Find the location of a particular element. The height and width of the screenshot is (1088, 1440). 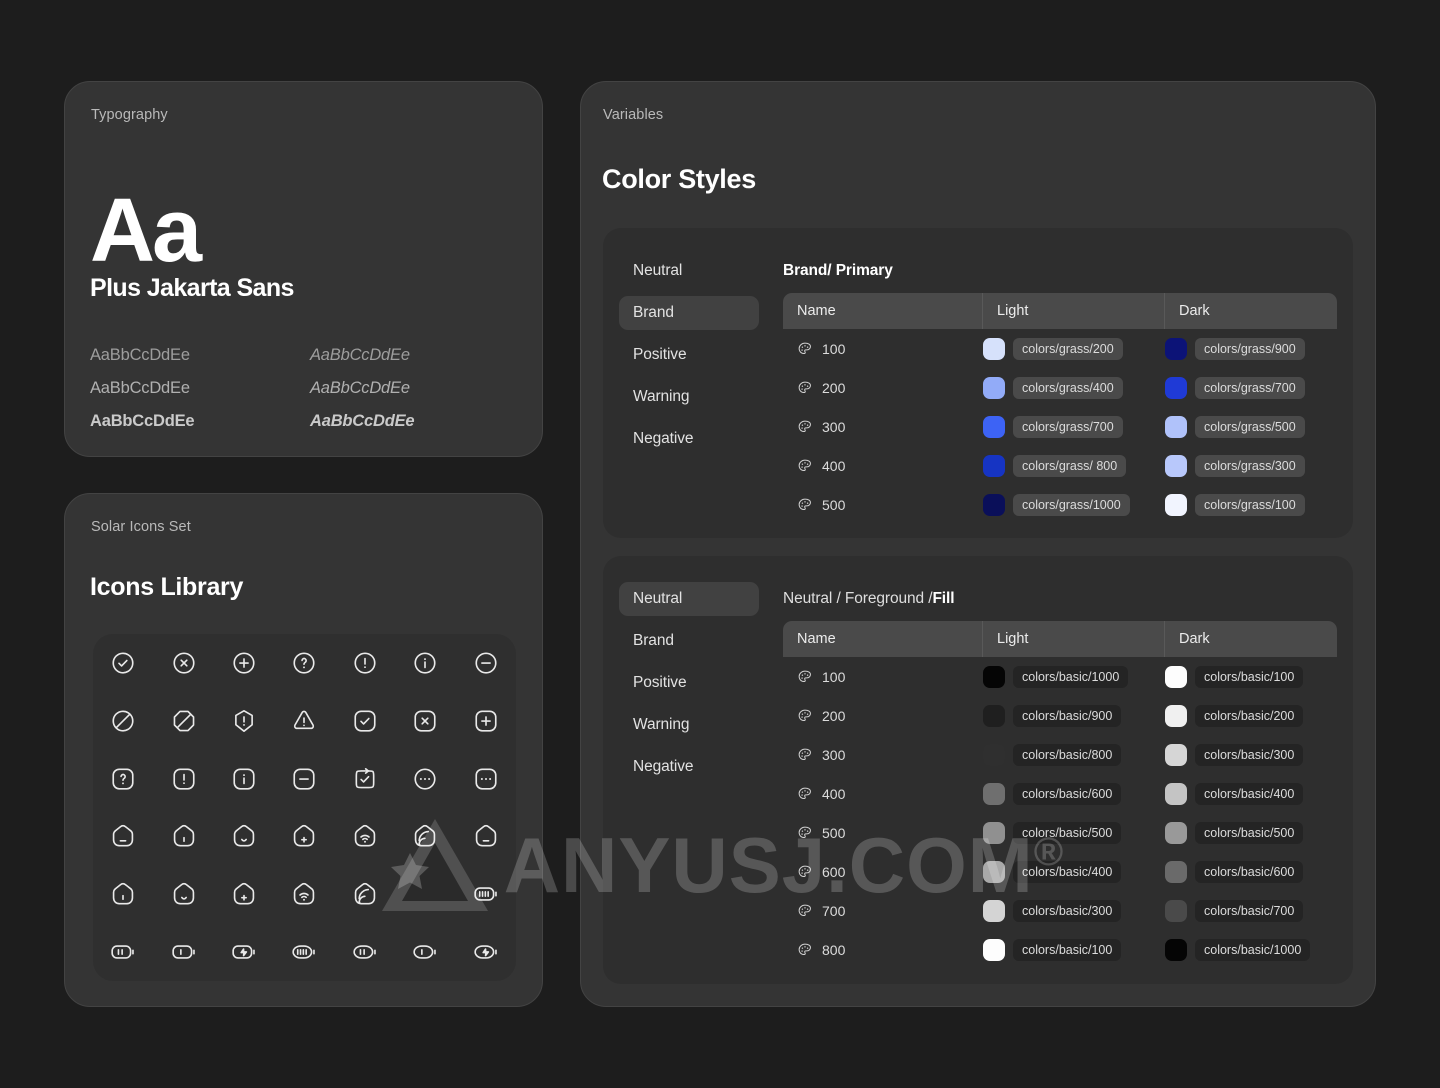

home-bold-dot-icon is located at coordinates (123, 894).